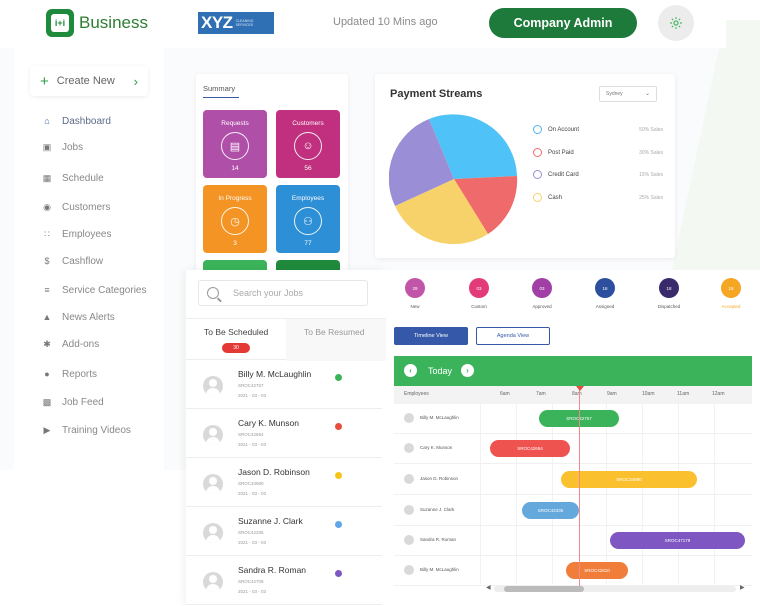  I want to click on sidebar-item-service-categories: ≡ Service Categories, so click(94, 290).